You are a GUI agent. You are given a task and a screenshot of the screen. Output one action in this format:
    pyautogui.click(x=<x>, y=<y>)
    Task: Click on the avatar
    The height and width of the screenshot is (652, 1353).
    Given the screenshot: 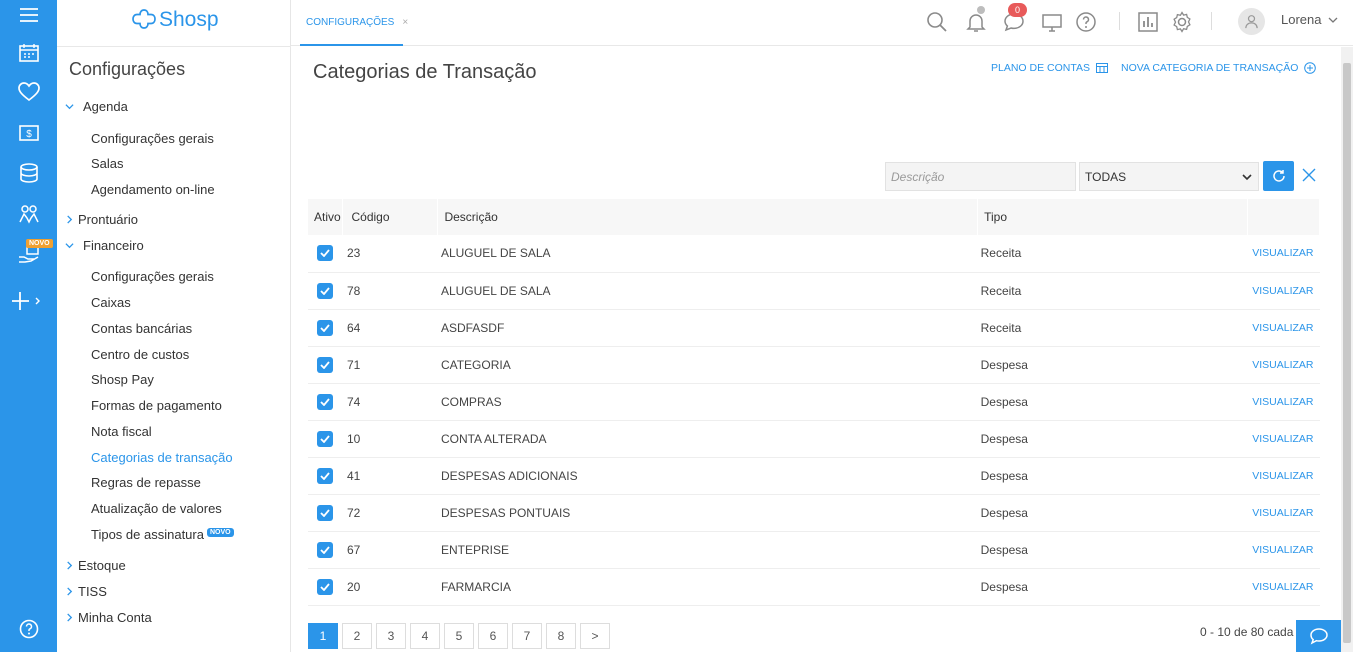 What is the action you would take?
    pyautogui.click(x=1251, y=21)
    